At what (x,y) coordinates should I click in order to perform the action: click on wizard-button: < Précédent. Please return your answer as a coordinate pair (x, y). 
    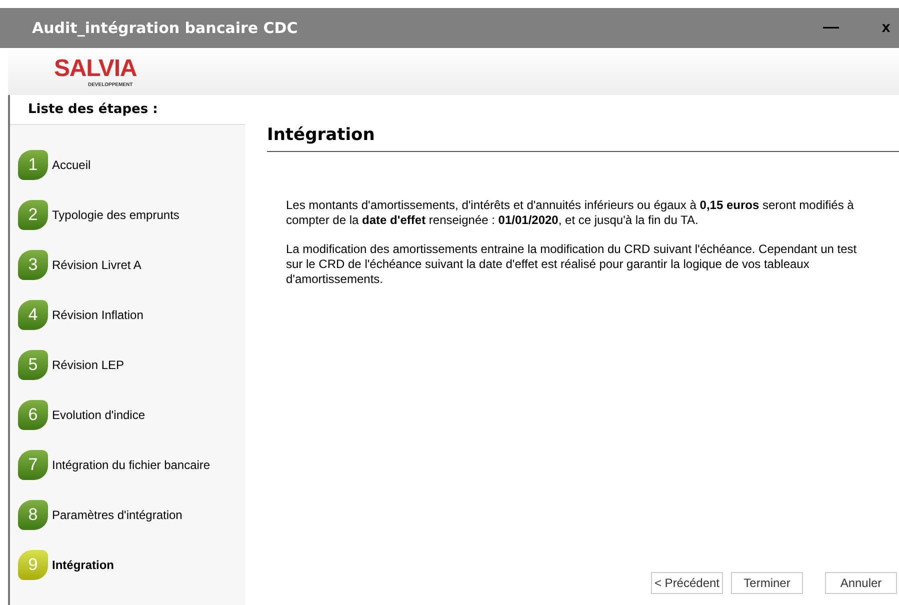
    Looking at the image, I should click on (687, 583).